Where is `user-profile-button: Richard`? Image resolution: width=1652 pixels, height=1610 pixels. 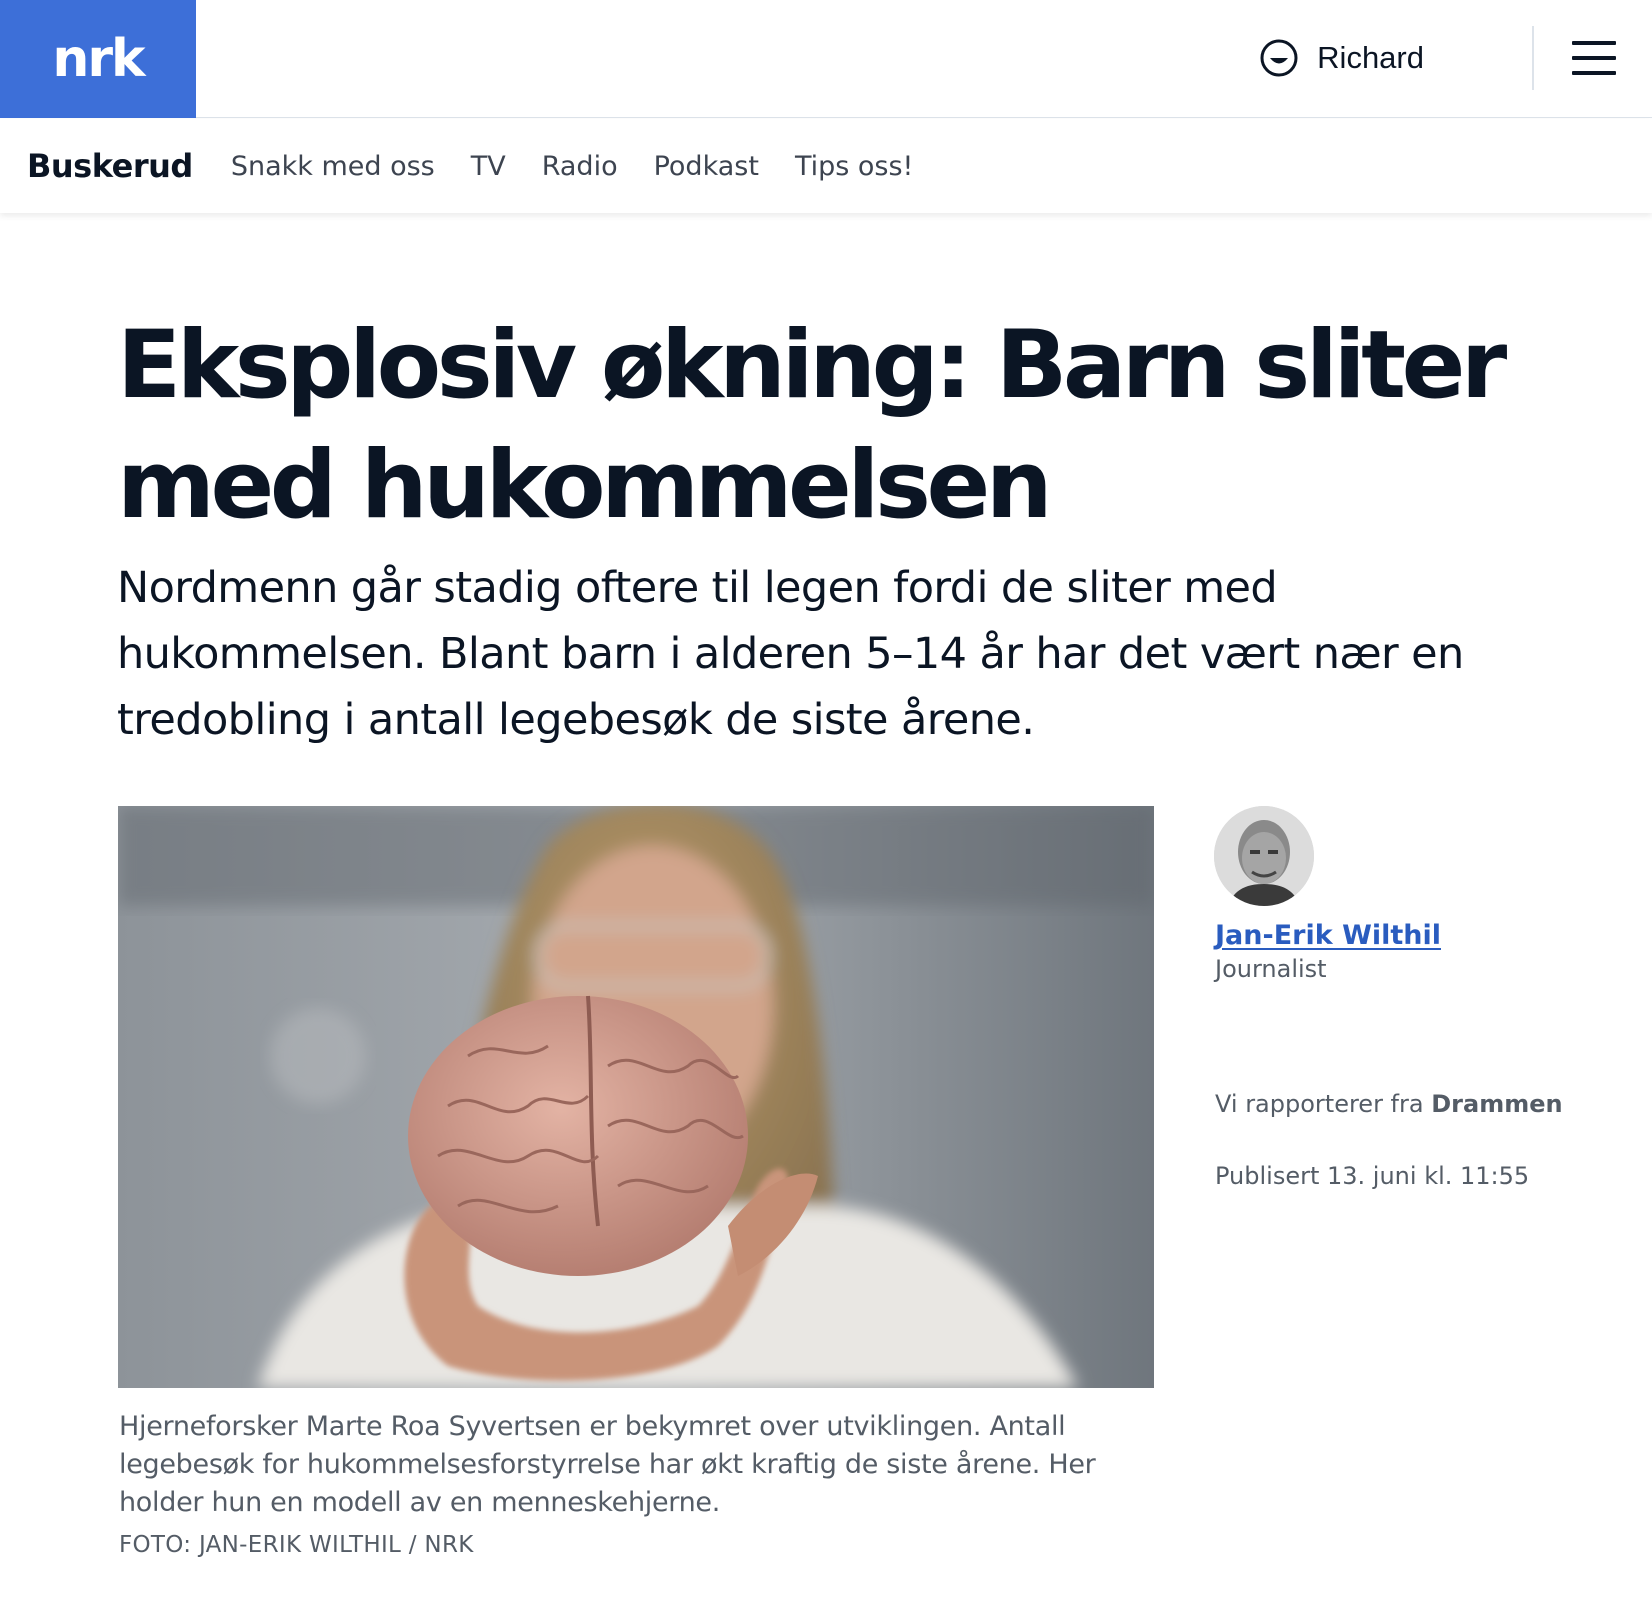
user-profile-button: Richard is located at coordinates (1341, 58).